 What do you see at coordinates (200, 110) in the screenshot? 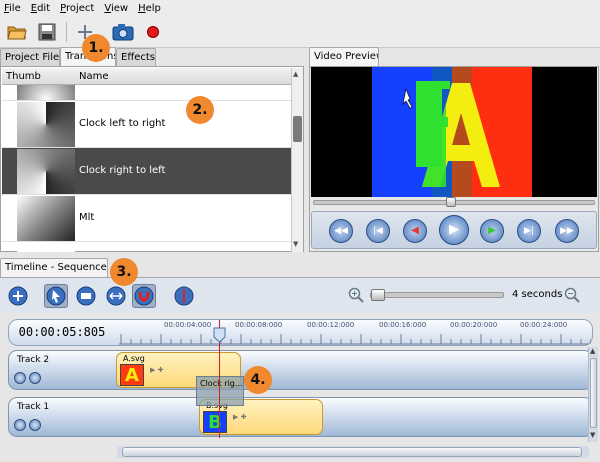
I see `step-badge-2: 2.` at bounding box center [200, 110].